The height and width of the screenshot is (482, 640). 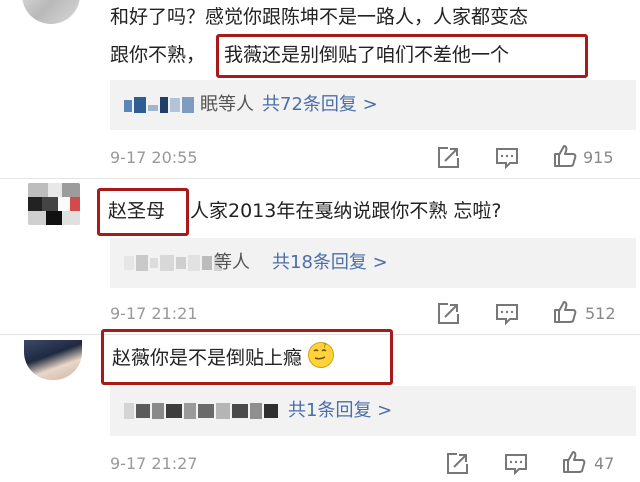 I want to click on replies-preview: 共1条回复 >, so click(x=373, y=411).